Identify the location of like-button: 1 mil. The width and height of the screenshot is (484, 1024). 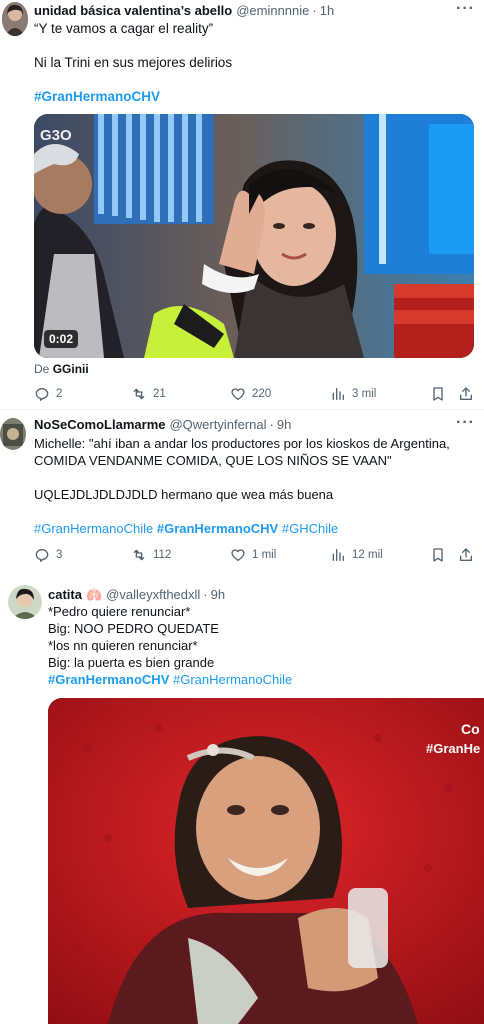
(253, 555).